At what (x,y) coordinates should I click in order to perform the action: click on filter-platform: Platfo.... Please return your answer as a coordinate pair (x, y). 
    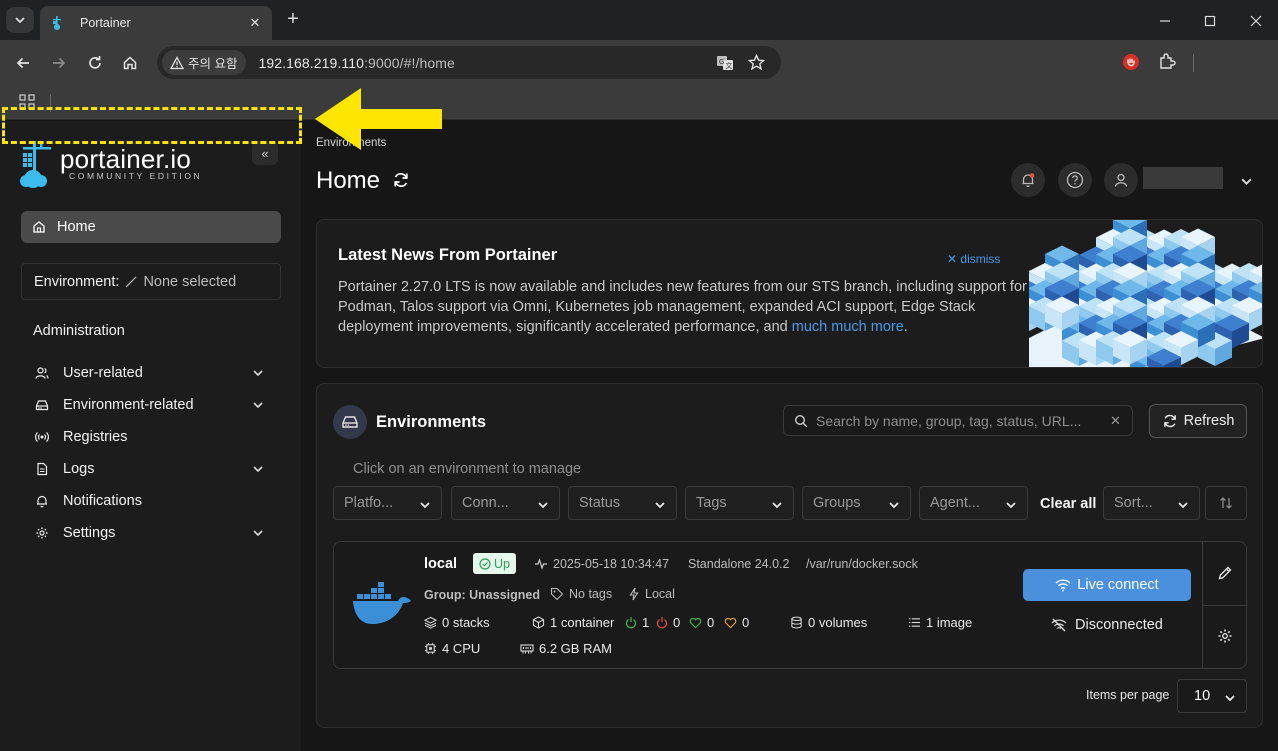
    Looking at the image, I should click on (387, 503).